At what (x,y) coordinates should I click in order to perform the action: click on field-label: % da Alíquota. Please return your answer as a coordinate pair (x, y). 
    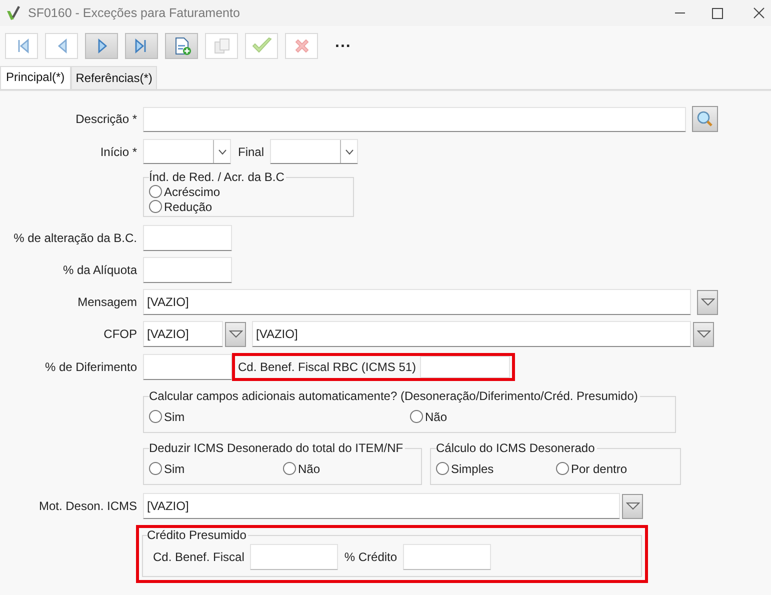
    Looking at the image, I should click on (99, 270).